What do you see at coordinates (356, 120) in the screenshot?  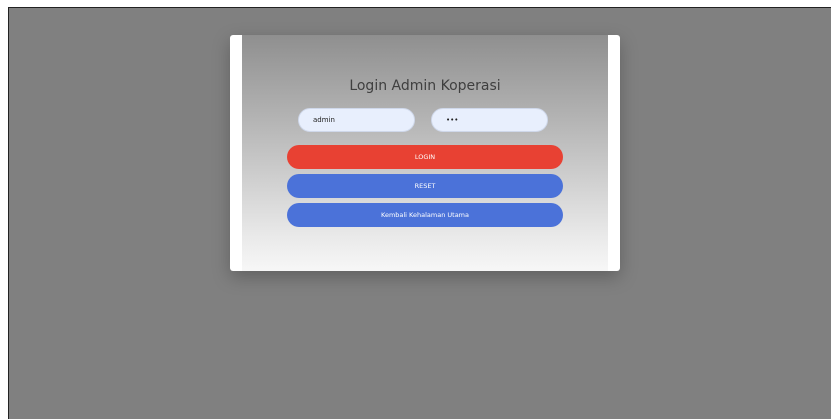 I see `username-field: admin` at bounding box center [356, 120].